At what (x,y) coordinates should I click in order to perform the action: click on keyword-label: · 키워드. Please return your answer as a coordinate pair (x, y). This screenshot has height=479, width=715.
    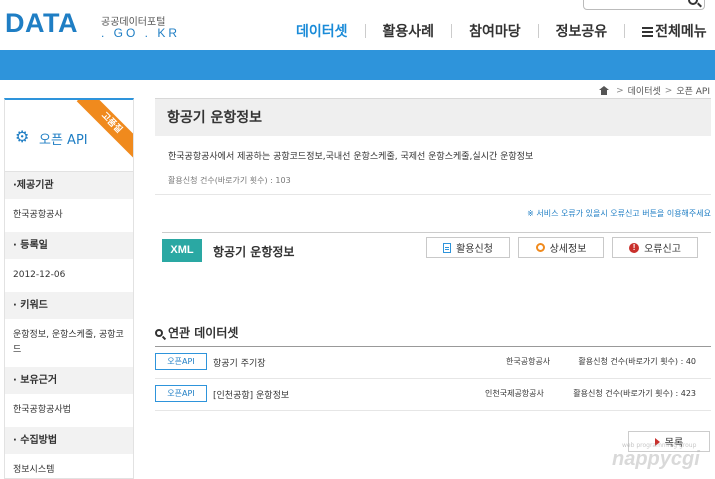
    Looking at the image, I should click on (69, 305).